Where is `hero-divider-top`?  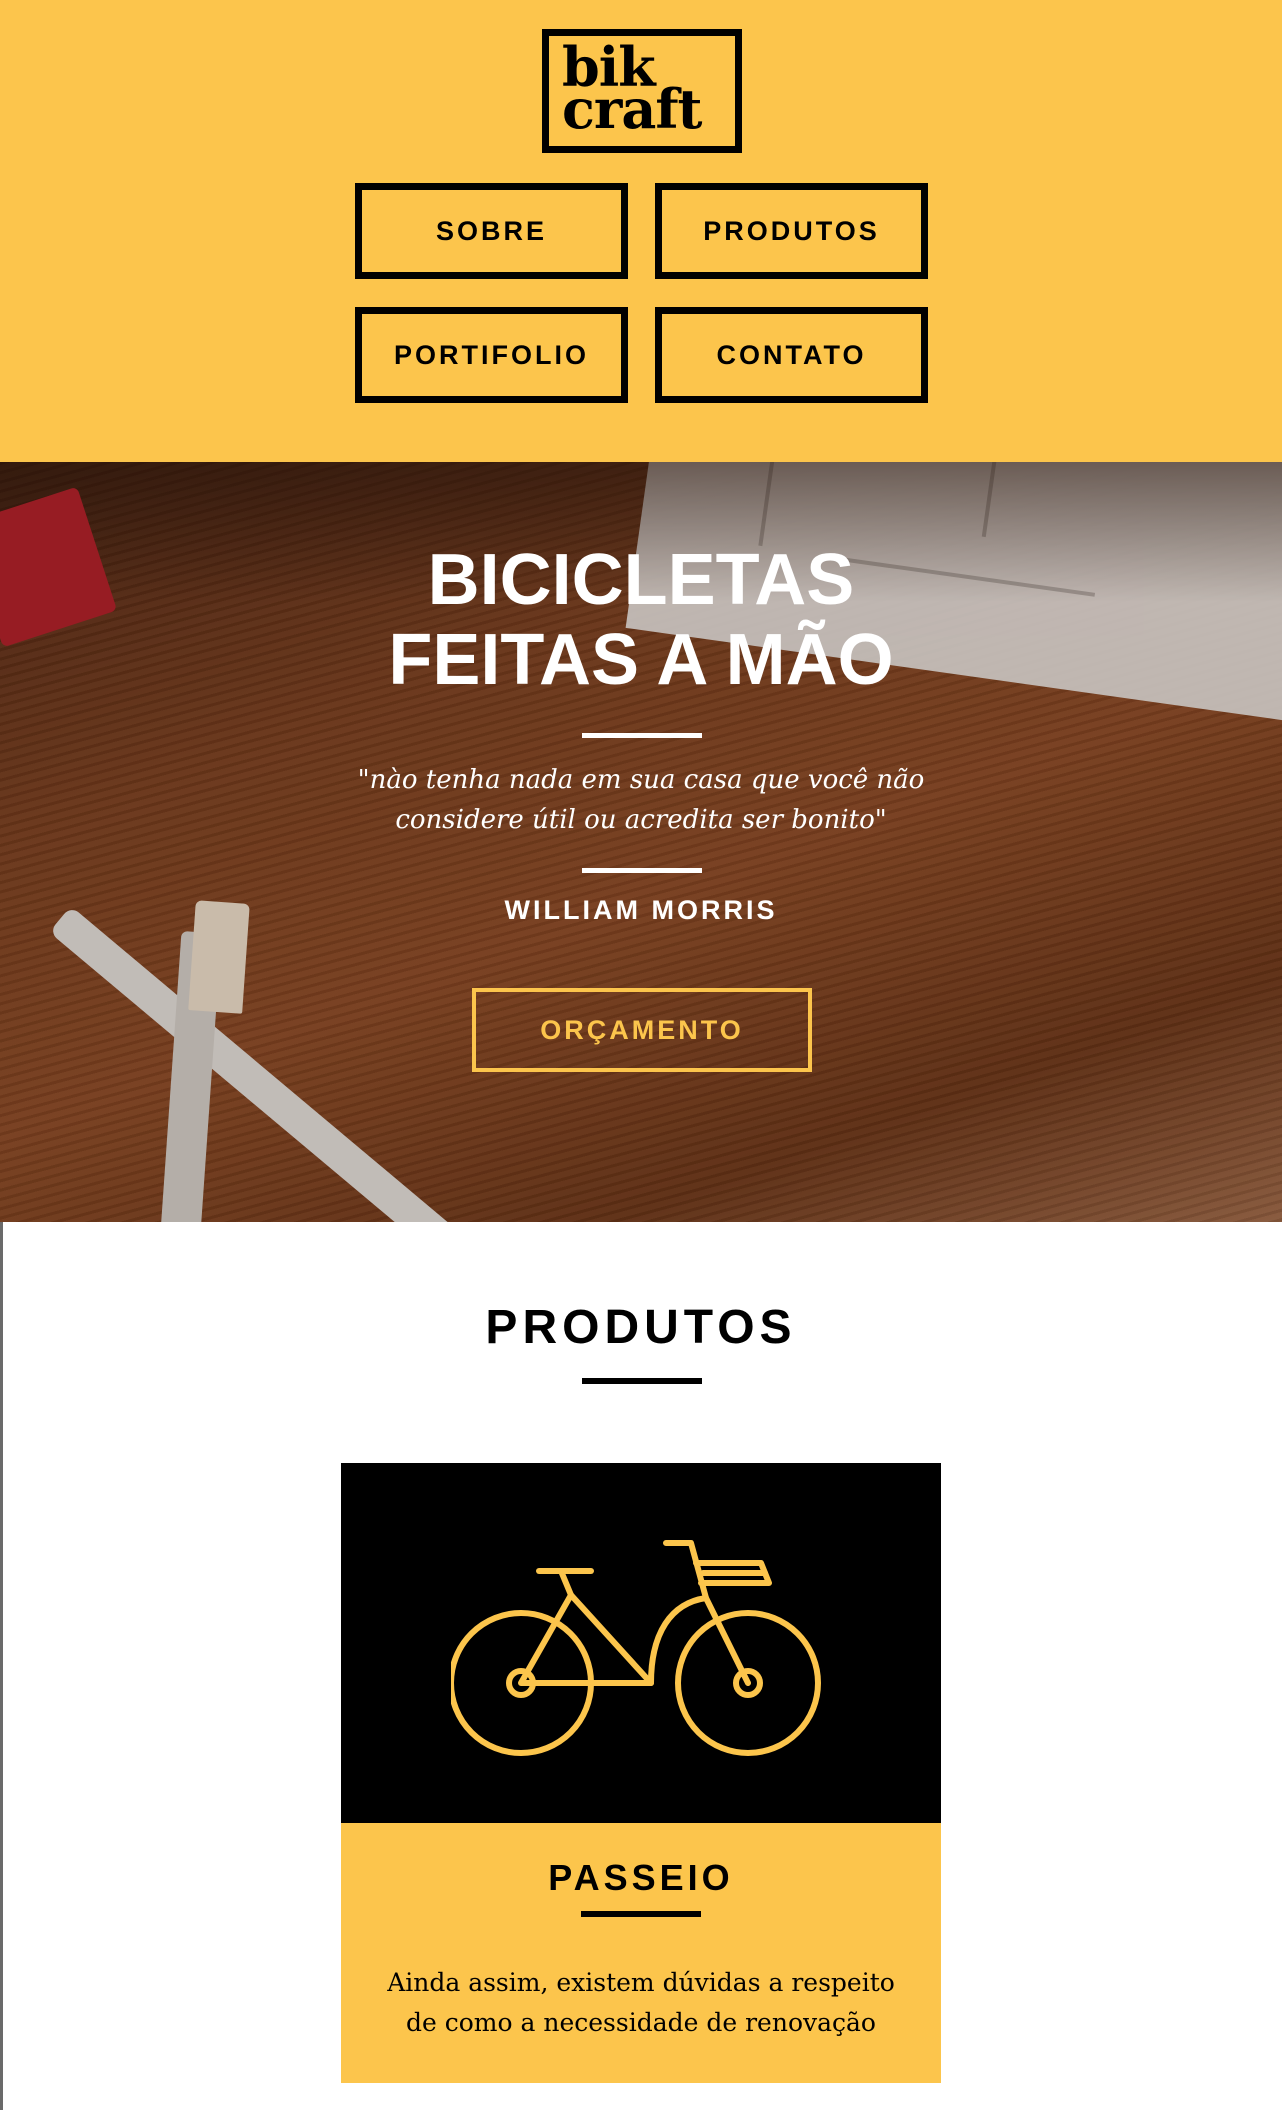
hero-divider-top is located at coordinates (642, 735).